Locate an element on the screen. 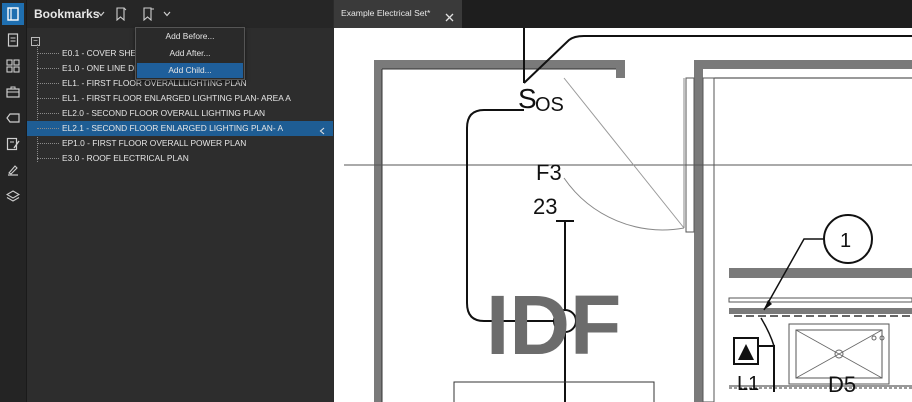 This screenshot has height=402, width=912. bookmark-label: E3.0 - ROOF ELECTRICAL PLAN is located at coordinates (125, 158).